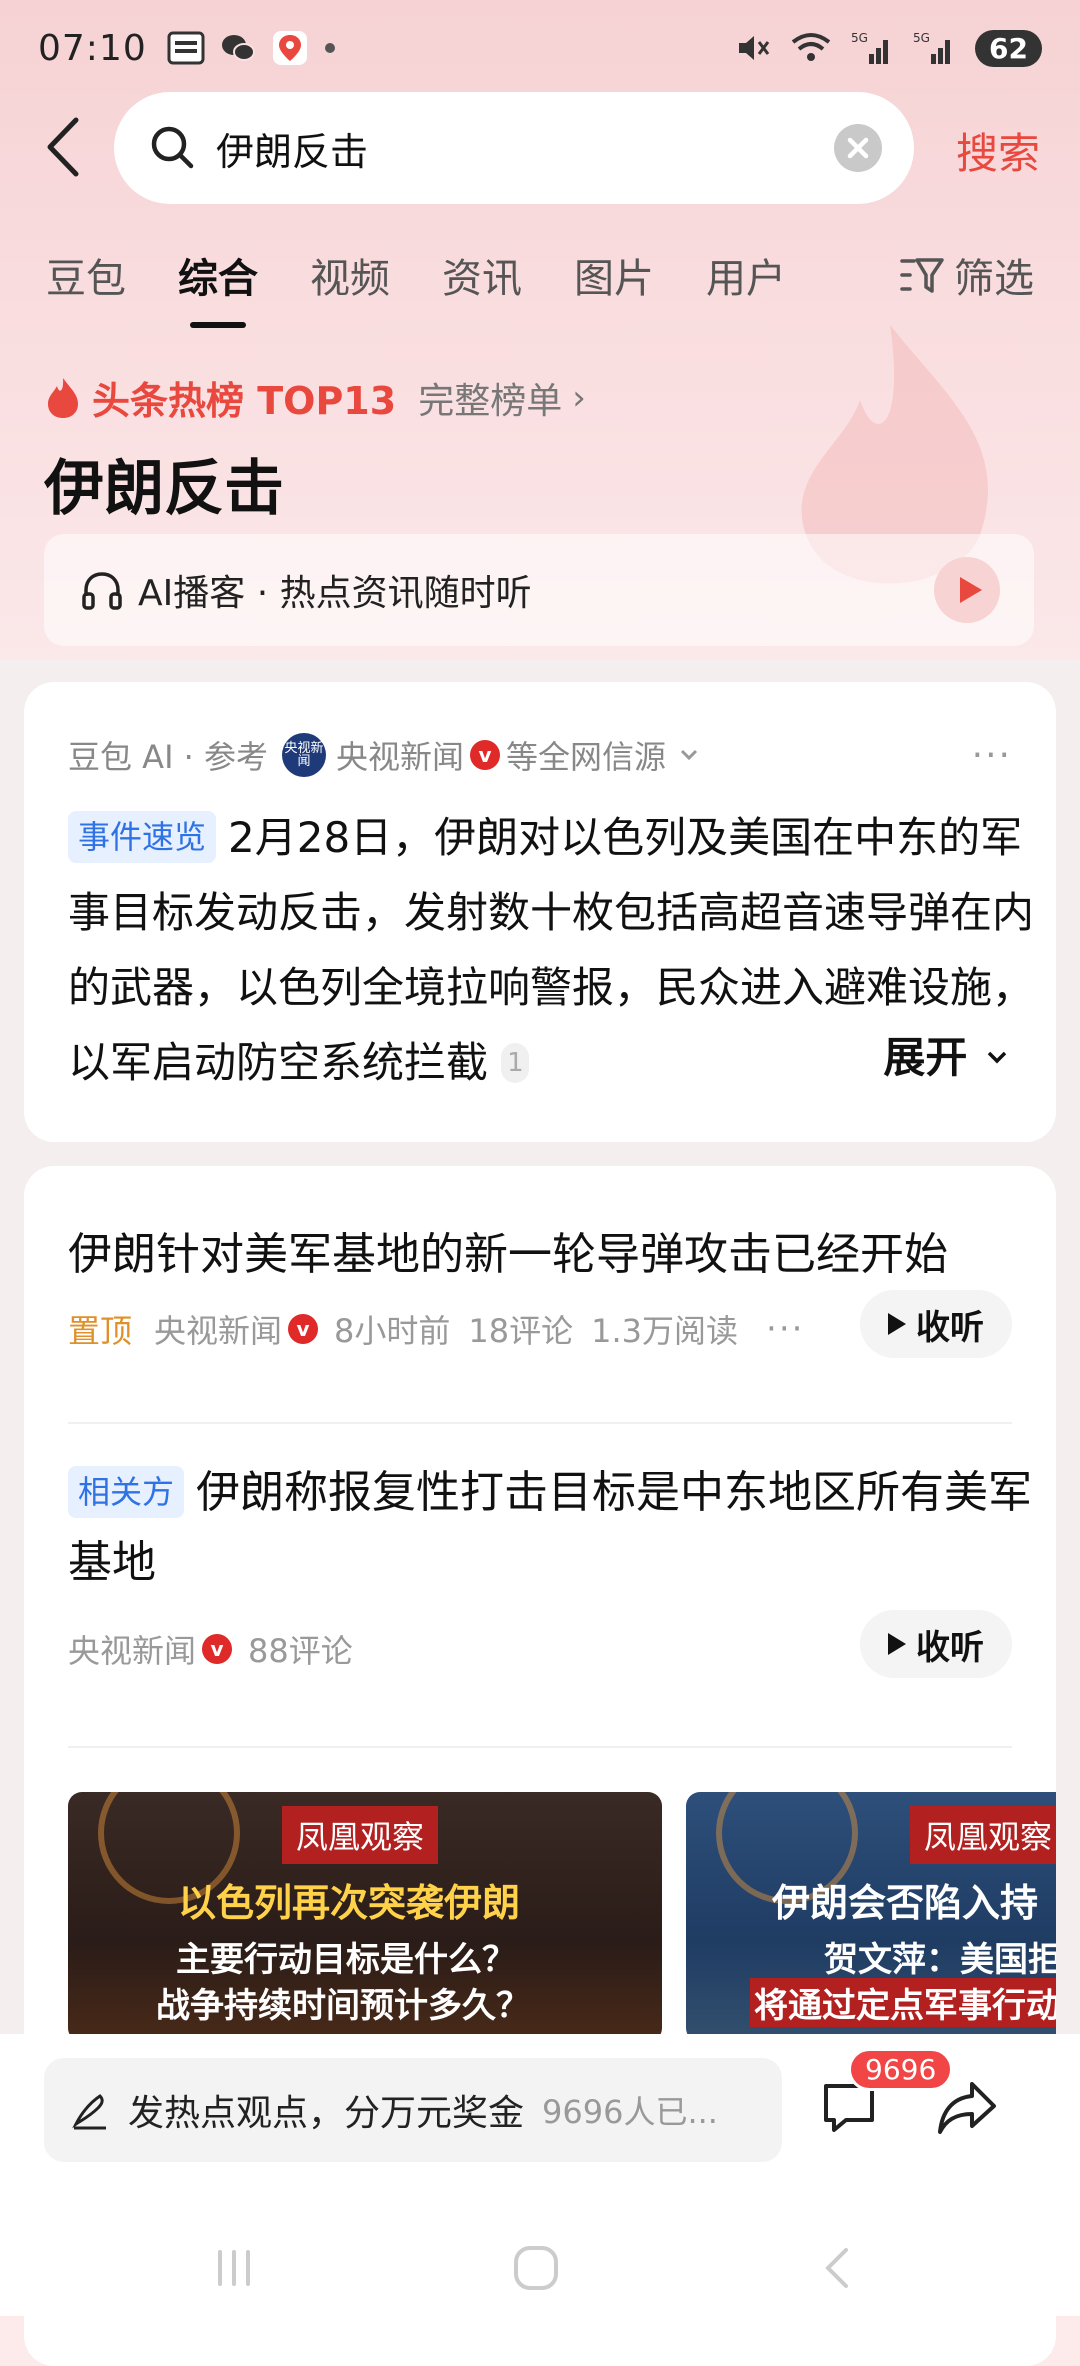  I want to click on tab-doubao: 豆包, so click(86, 275).